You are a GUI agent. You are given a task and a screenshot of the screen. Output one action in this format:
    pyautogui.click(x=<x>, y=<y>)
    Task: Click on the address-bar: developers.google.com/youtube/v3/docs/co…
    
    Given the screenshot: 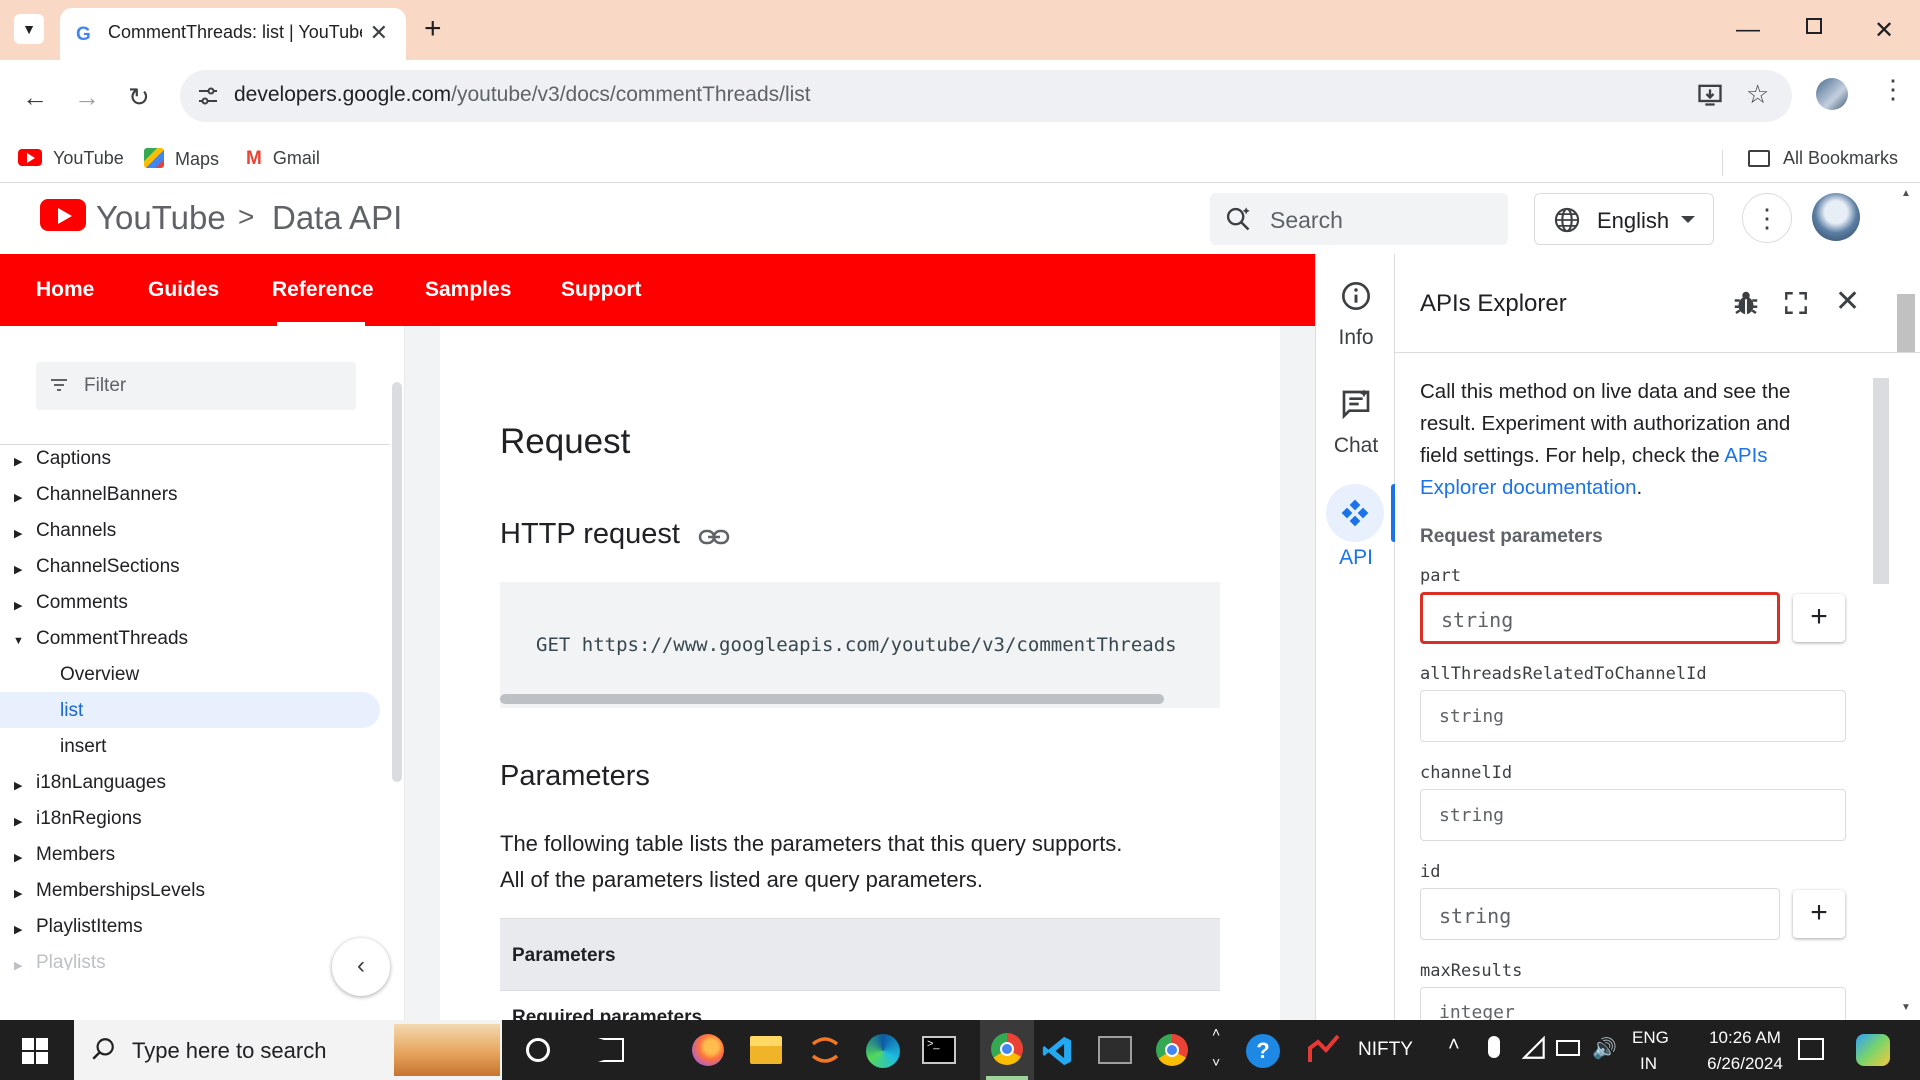 What is the action you would take?
    pyautogui.click(x=986, y=96)
    